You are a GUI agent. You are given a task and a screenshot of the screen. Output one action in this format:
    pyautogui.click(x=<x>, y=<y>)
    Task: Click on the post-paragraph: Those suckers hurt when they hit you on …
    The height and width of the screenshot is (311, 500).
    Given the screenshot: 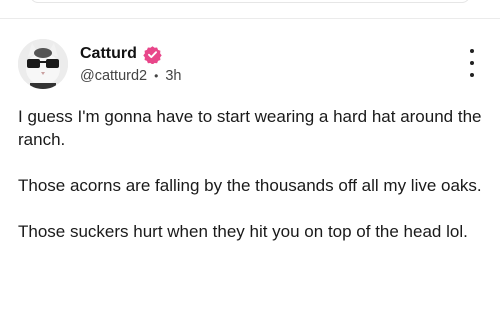 What is the action you would take?
    pyautogui.click(x=243, y=231)
    